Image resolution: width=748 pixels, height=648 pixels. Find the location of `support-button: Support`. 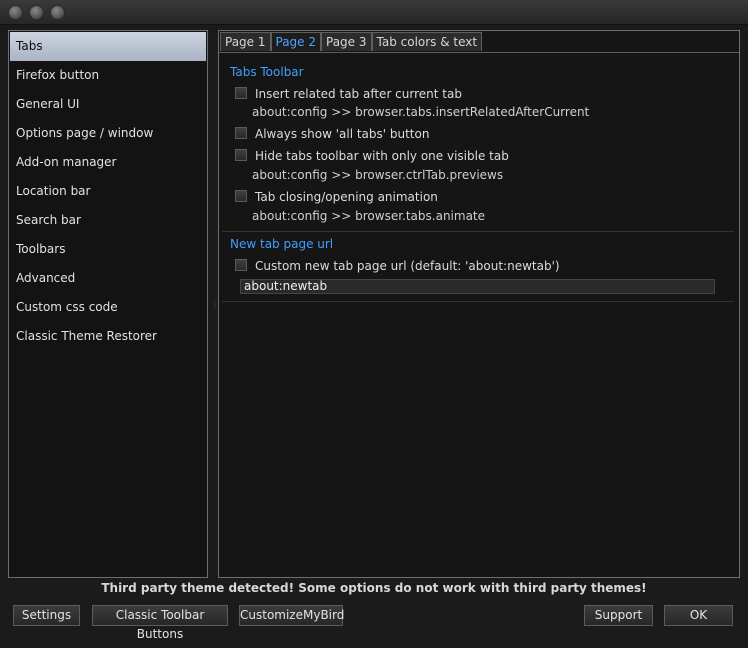

support-button: Support is located at coordinates (618, 615).